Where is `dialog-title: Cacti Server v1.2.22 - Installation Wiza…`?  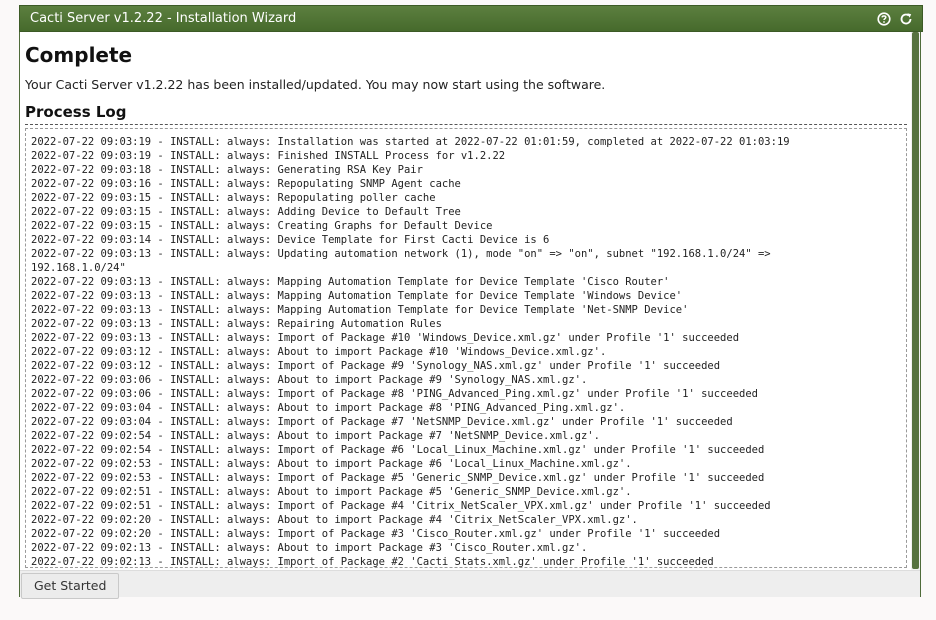 dialog-title: Cacti Server v1.2.22 - Installation Wiza… is located at coordinates (163, 18).